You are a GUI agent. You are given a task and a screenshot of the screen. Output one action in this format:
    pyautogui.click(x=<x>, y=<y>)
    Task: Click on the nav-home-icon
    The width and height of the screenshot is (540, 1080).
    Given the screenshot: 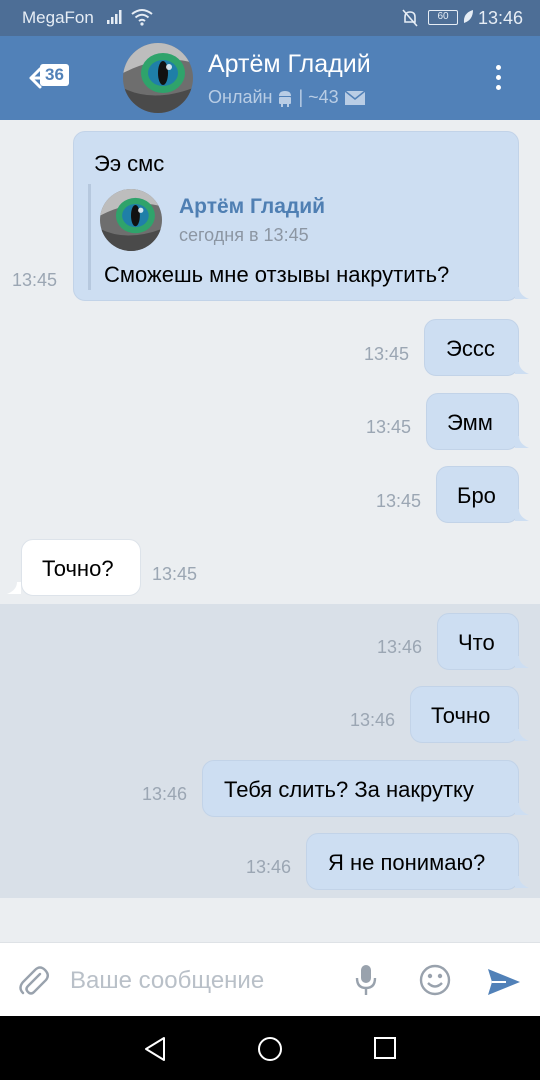 What is the action you would take?
    pyautogui.click(x=270, y=1049)
    